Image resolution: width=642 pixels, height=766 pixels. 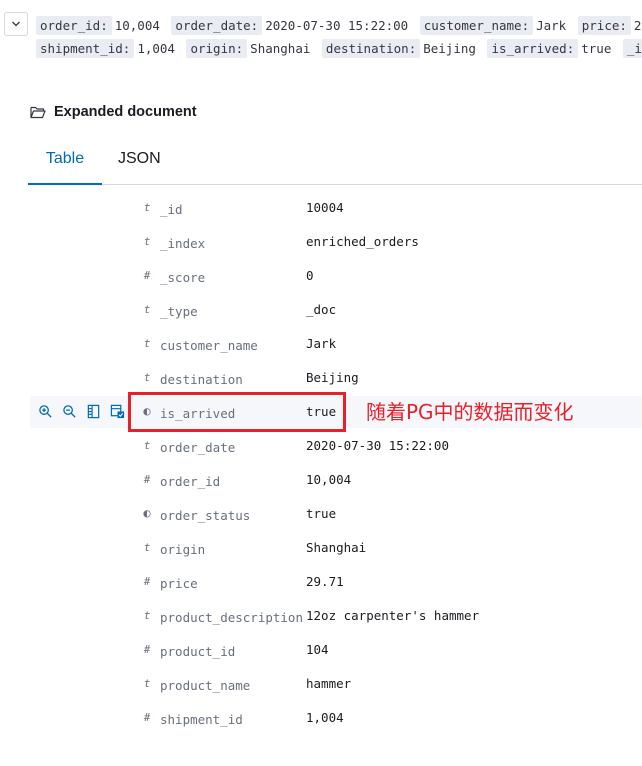 What do you see at coordinates (205, 685) in the screenshot?
I see `field-name: product_name` at bounding box center [205, 685].